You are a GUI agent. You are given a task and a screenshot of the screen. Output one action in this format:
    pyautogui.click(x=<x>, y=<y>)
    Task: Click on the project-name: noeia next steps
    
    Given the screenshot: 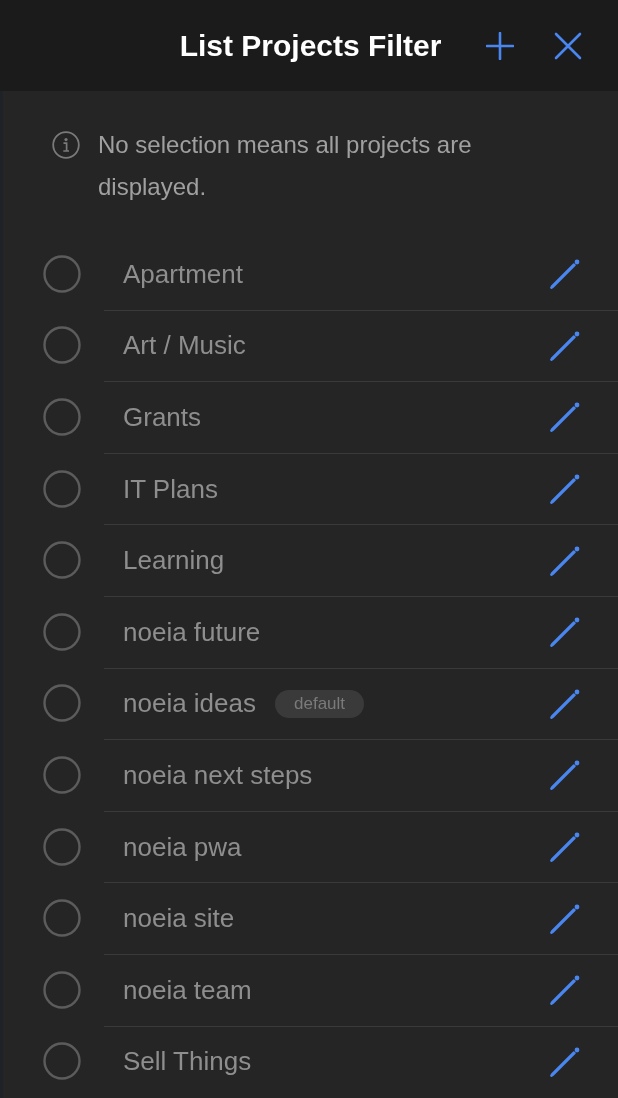 What is the action you would take?
    pyautogui.click(x=218, y=775)
    